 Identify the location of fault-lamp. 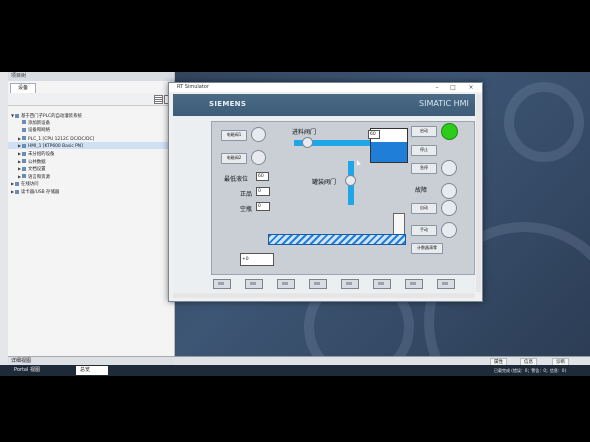
(449, 191).